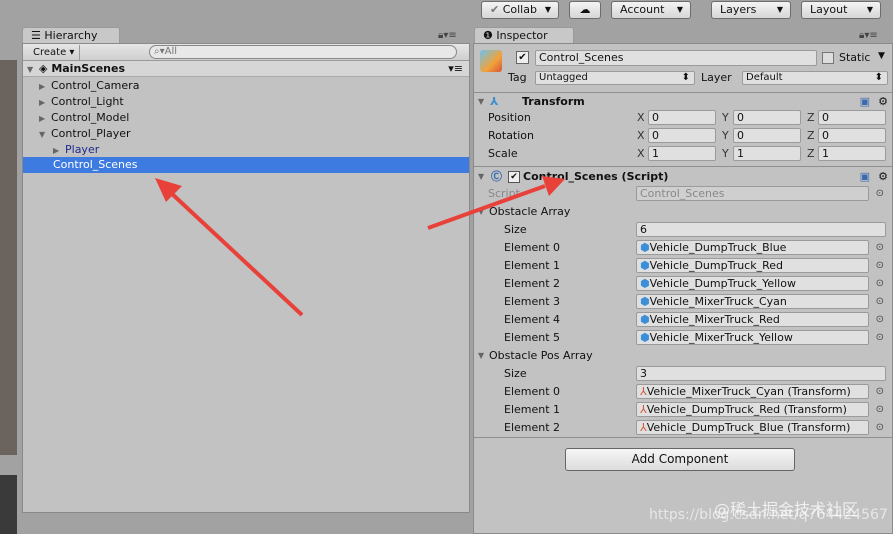  I want to click on layout-dropdown: Layout ▼, so click(841, 10).